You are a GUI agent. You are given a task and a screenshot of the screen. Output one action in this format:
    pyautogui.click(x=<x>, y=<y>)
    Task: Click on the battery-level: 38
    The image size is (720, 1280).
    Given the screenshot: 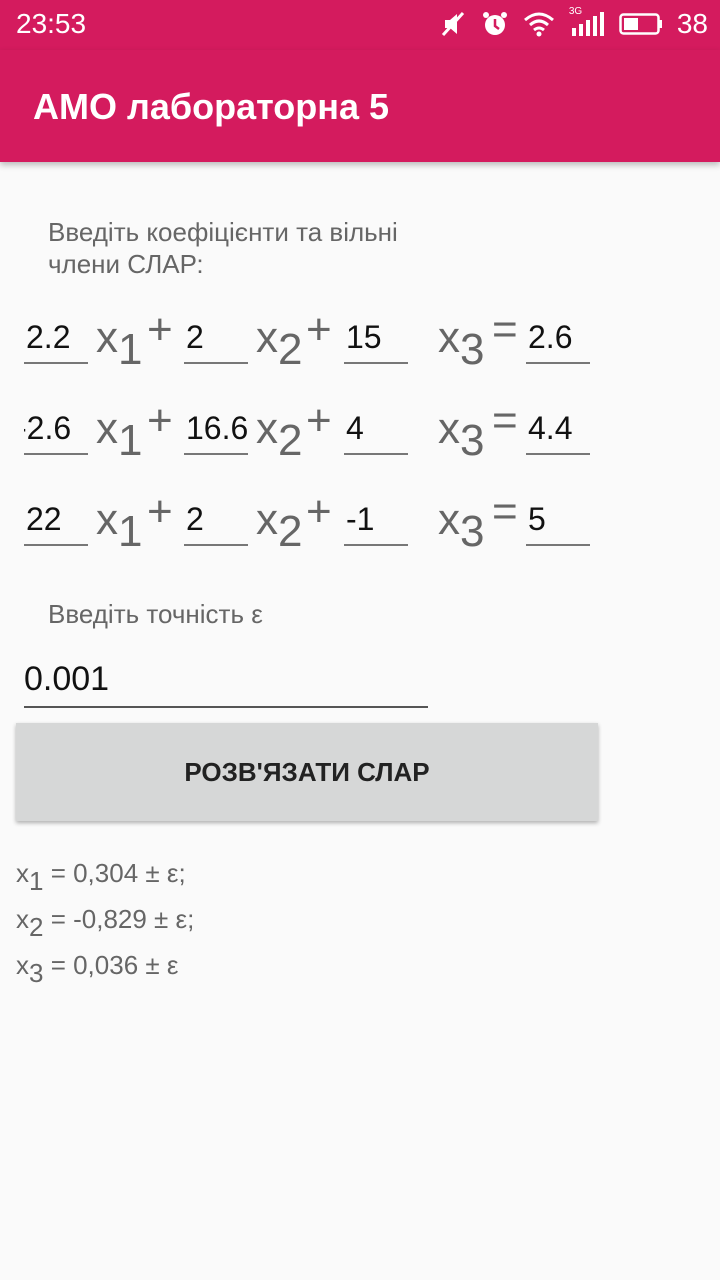 What is the action you would take?
    pyautogui.click(x=692, y=23)
    